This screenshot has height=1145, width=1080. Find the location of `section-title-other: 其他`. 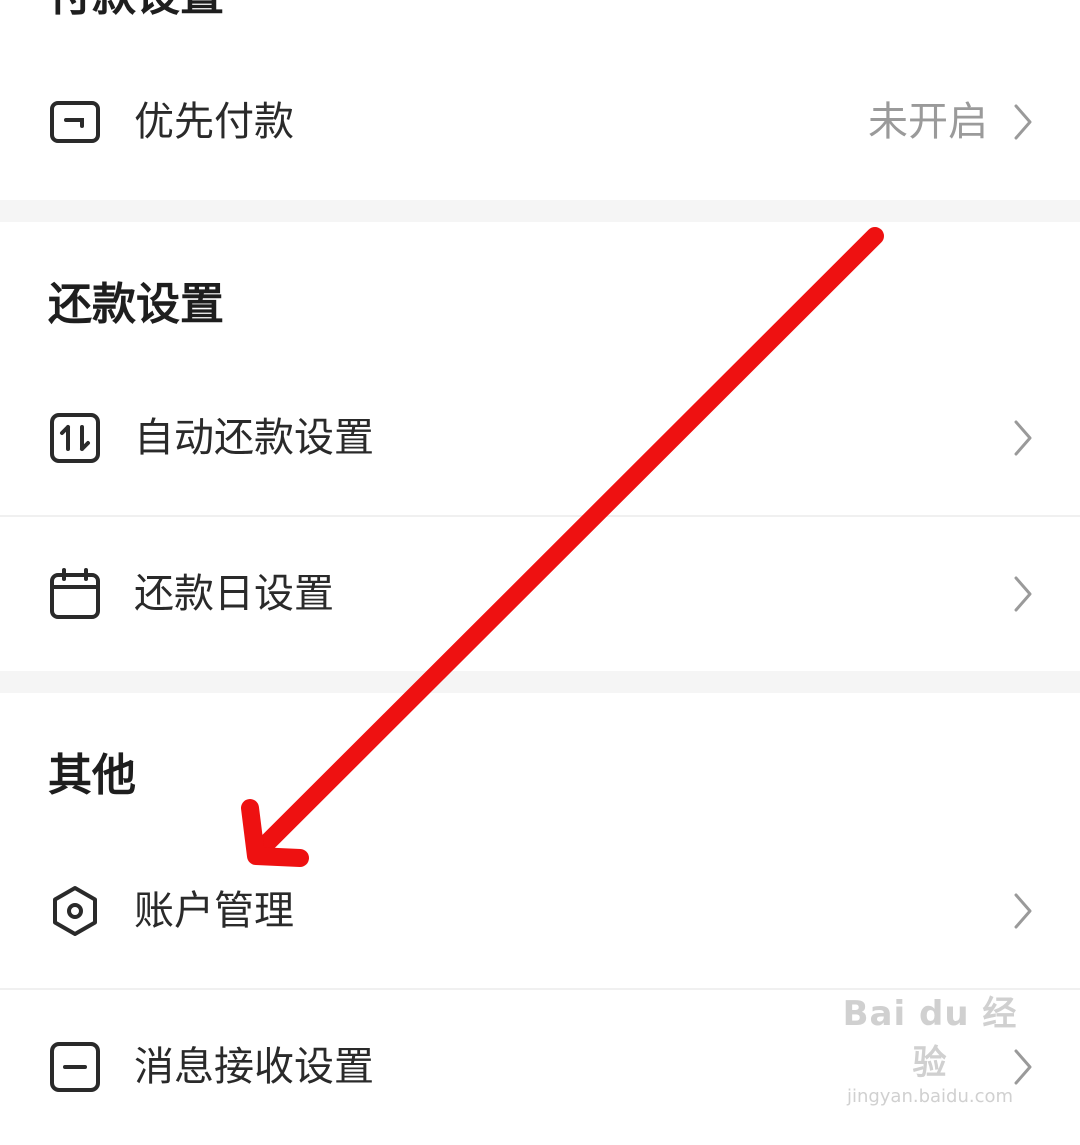

section-title-other: 其他 is located at coordinates (92, 775).